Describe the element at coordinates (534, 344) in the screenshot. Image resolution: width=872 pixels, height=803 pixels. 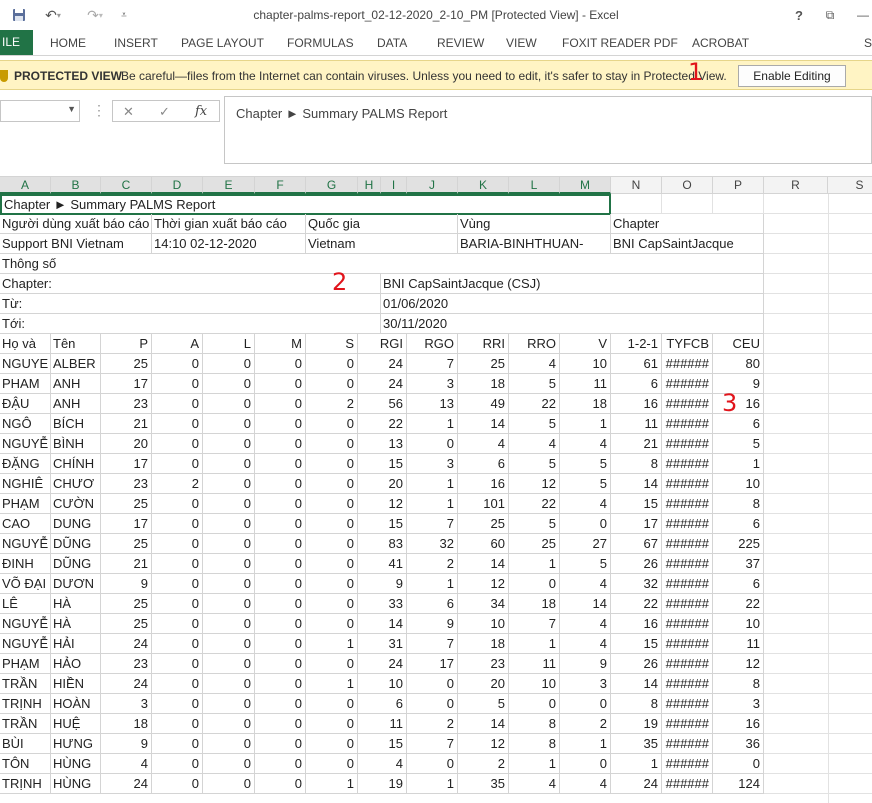
I see `column-header-cell: RRO` at that location.